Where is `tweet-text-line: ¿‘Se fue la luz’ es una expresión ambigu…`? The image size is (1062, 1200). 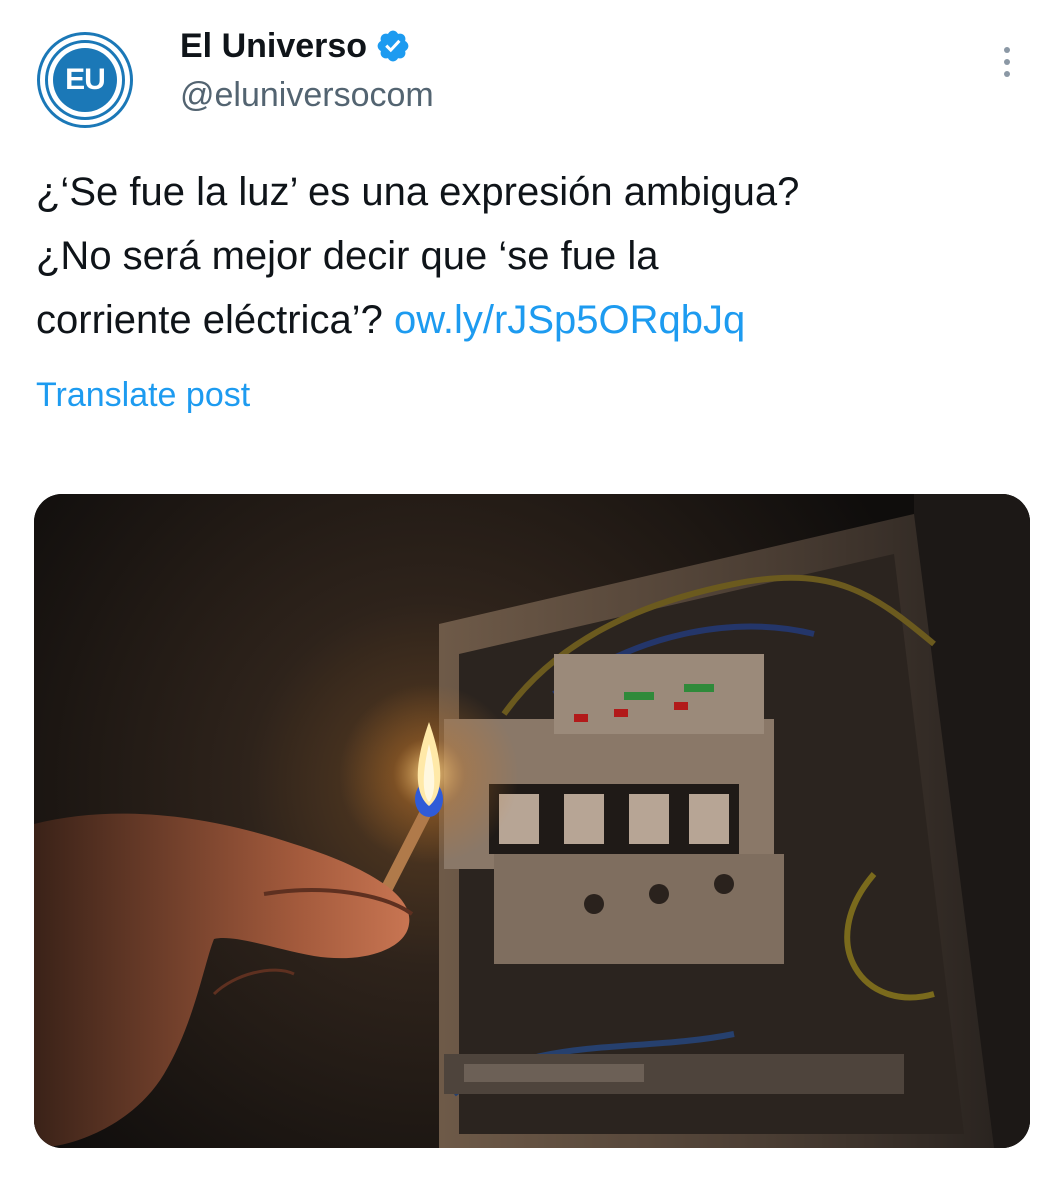 tweet-text-line: ¿‘Se fue la luz’ es una expresión ambigu… is located at coordinates (418, 192).